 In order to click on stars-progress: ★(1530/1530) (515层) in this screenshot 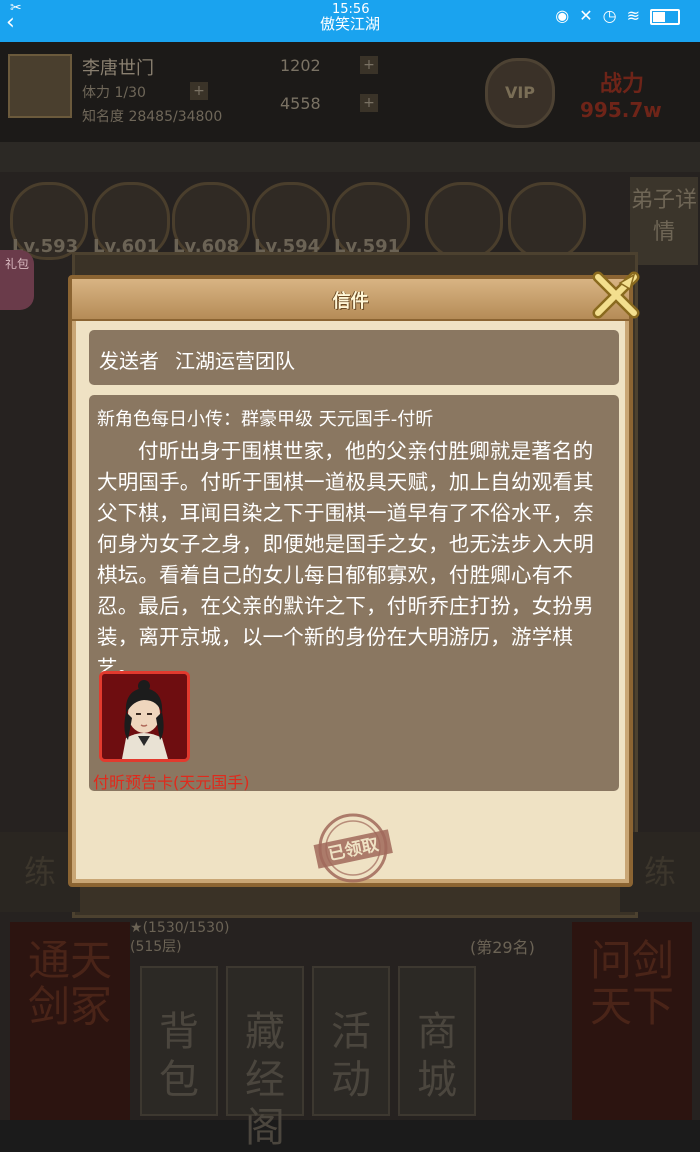, I will do `click(180, 937)`.